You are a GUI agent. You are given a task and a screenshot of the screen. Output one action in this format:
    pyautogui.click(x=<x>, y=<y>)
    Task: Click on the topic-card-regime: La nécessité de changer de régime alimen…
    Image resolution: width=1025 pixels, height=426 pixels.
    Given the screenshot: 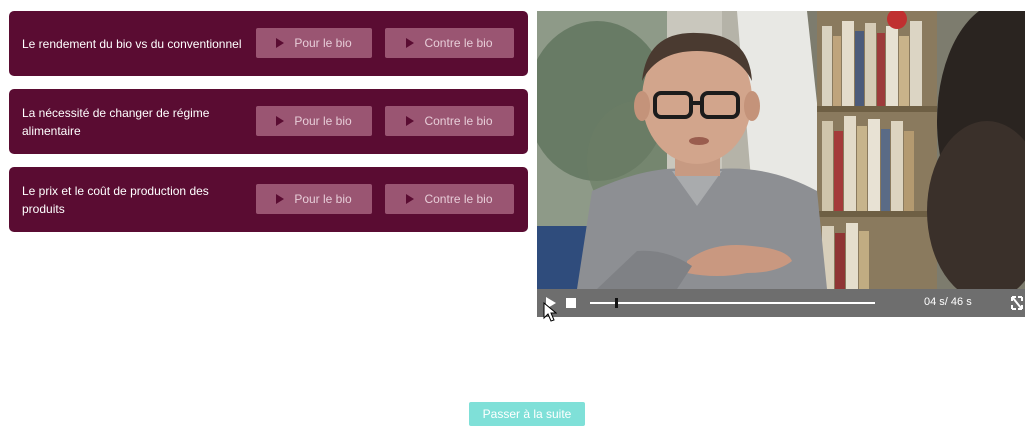 What is the action you would take?
    pyautogui.click(x=268, y=121)
    